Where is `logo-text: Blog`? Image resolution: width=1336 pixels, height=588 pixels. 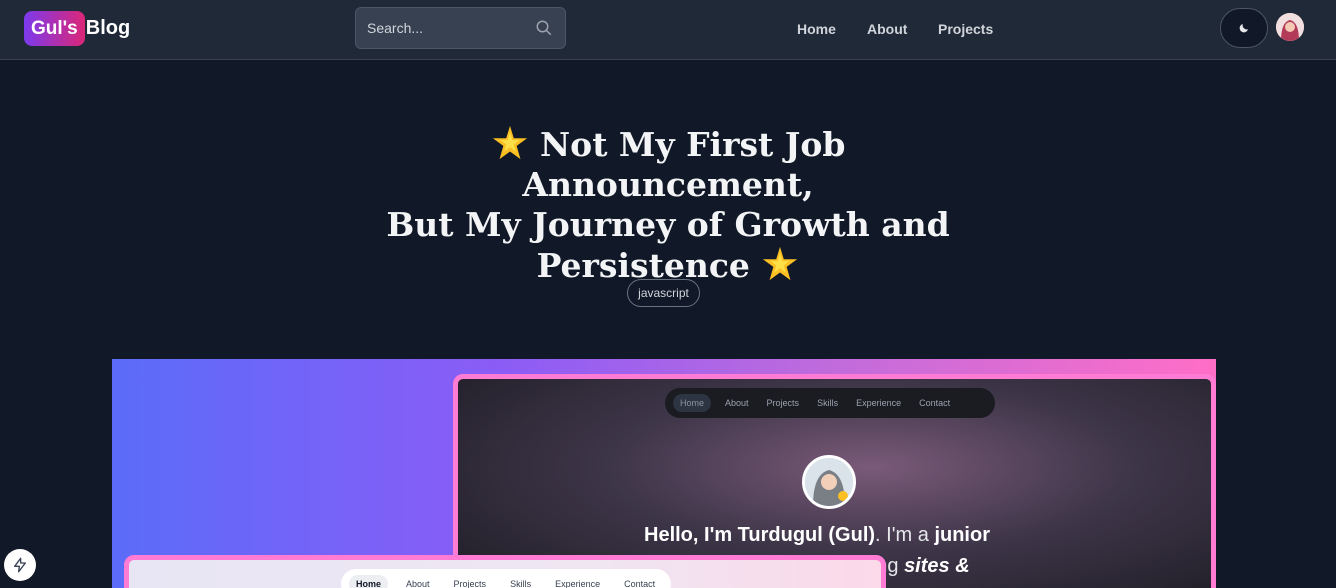
logo-text: Blog is located at coordinates (108, 27).